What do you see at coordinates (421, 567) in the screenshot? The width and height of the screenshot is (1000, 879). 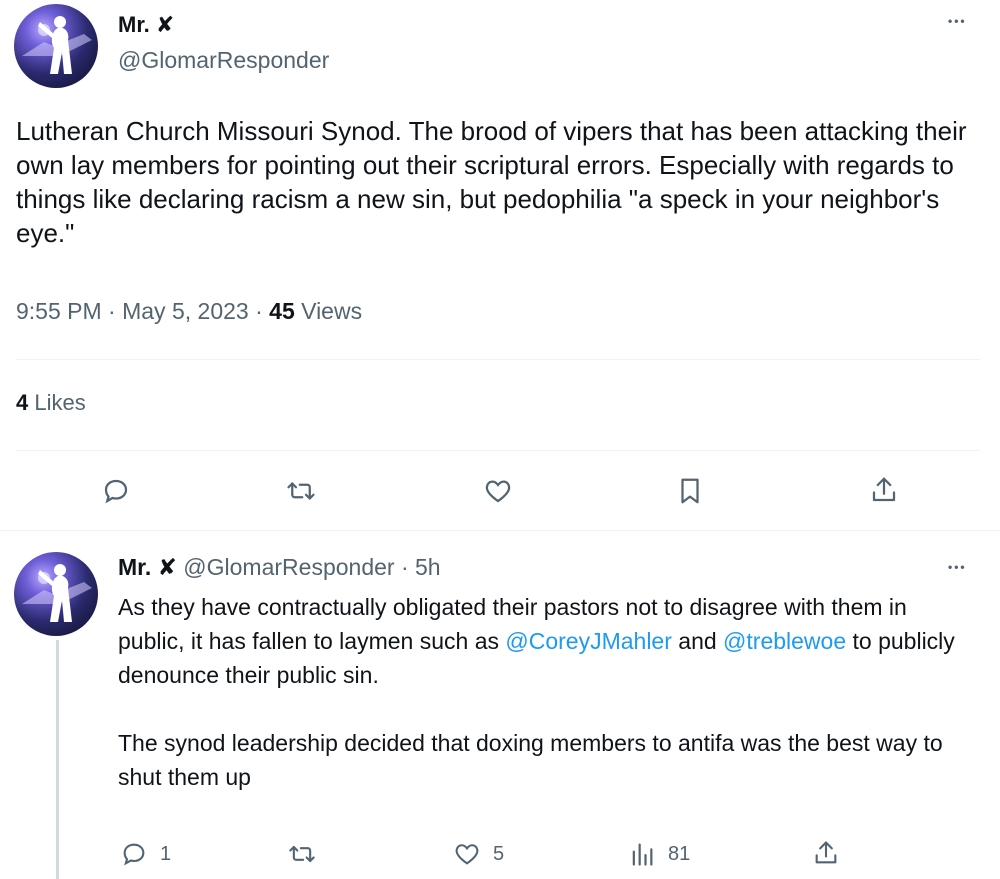 I see `reply-time: · 5h` at bounding box center [421, 567].